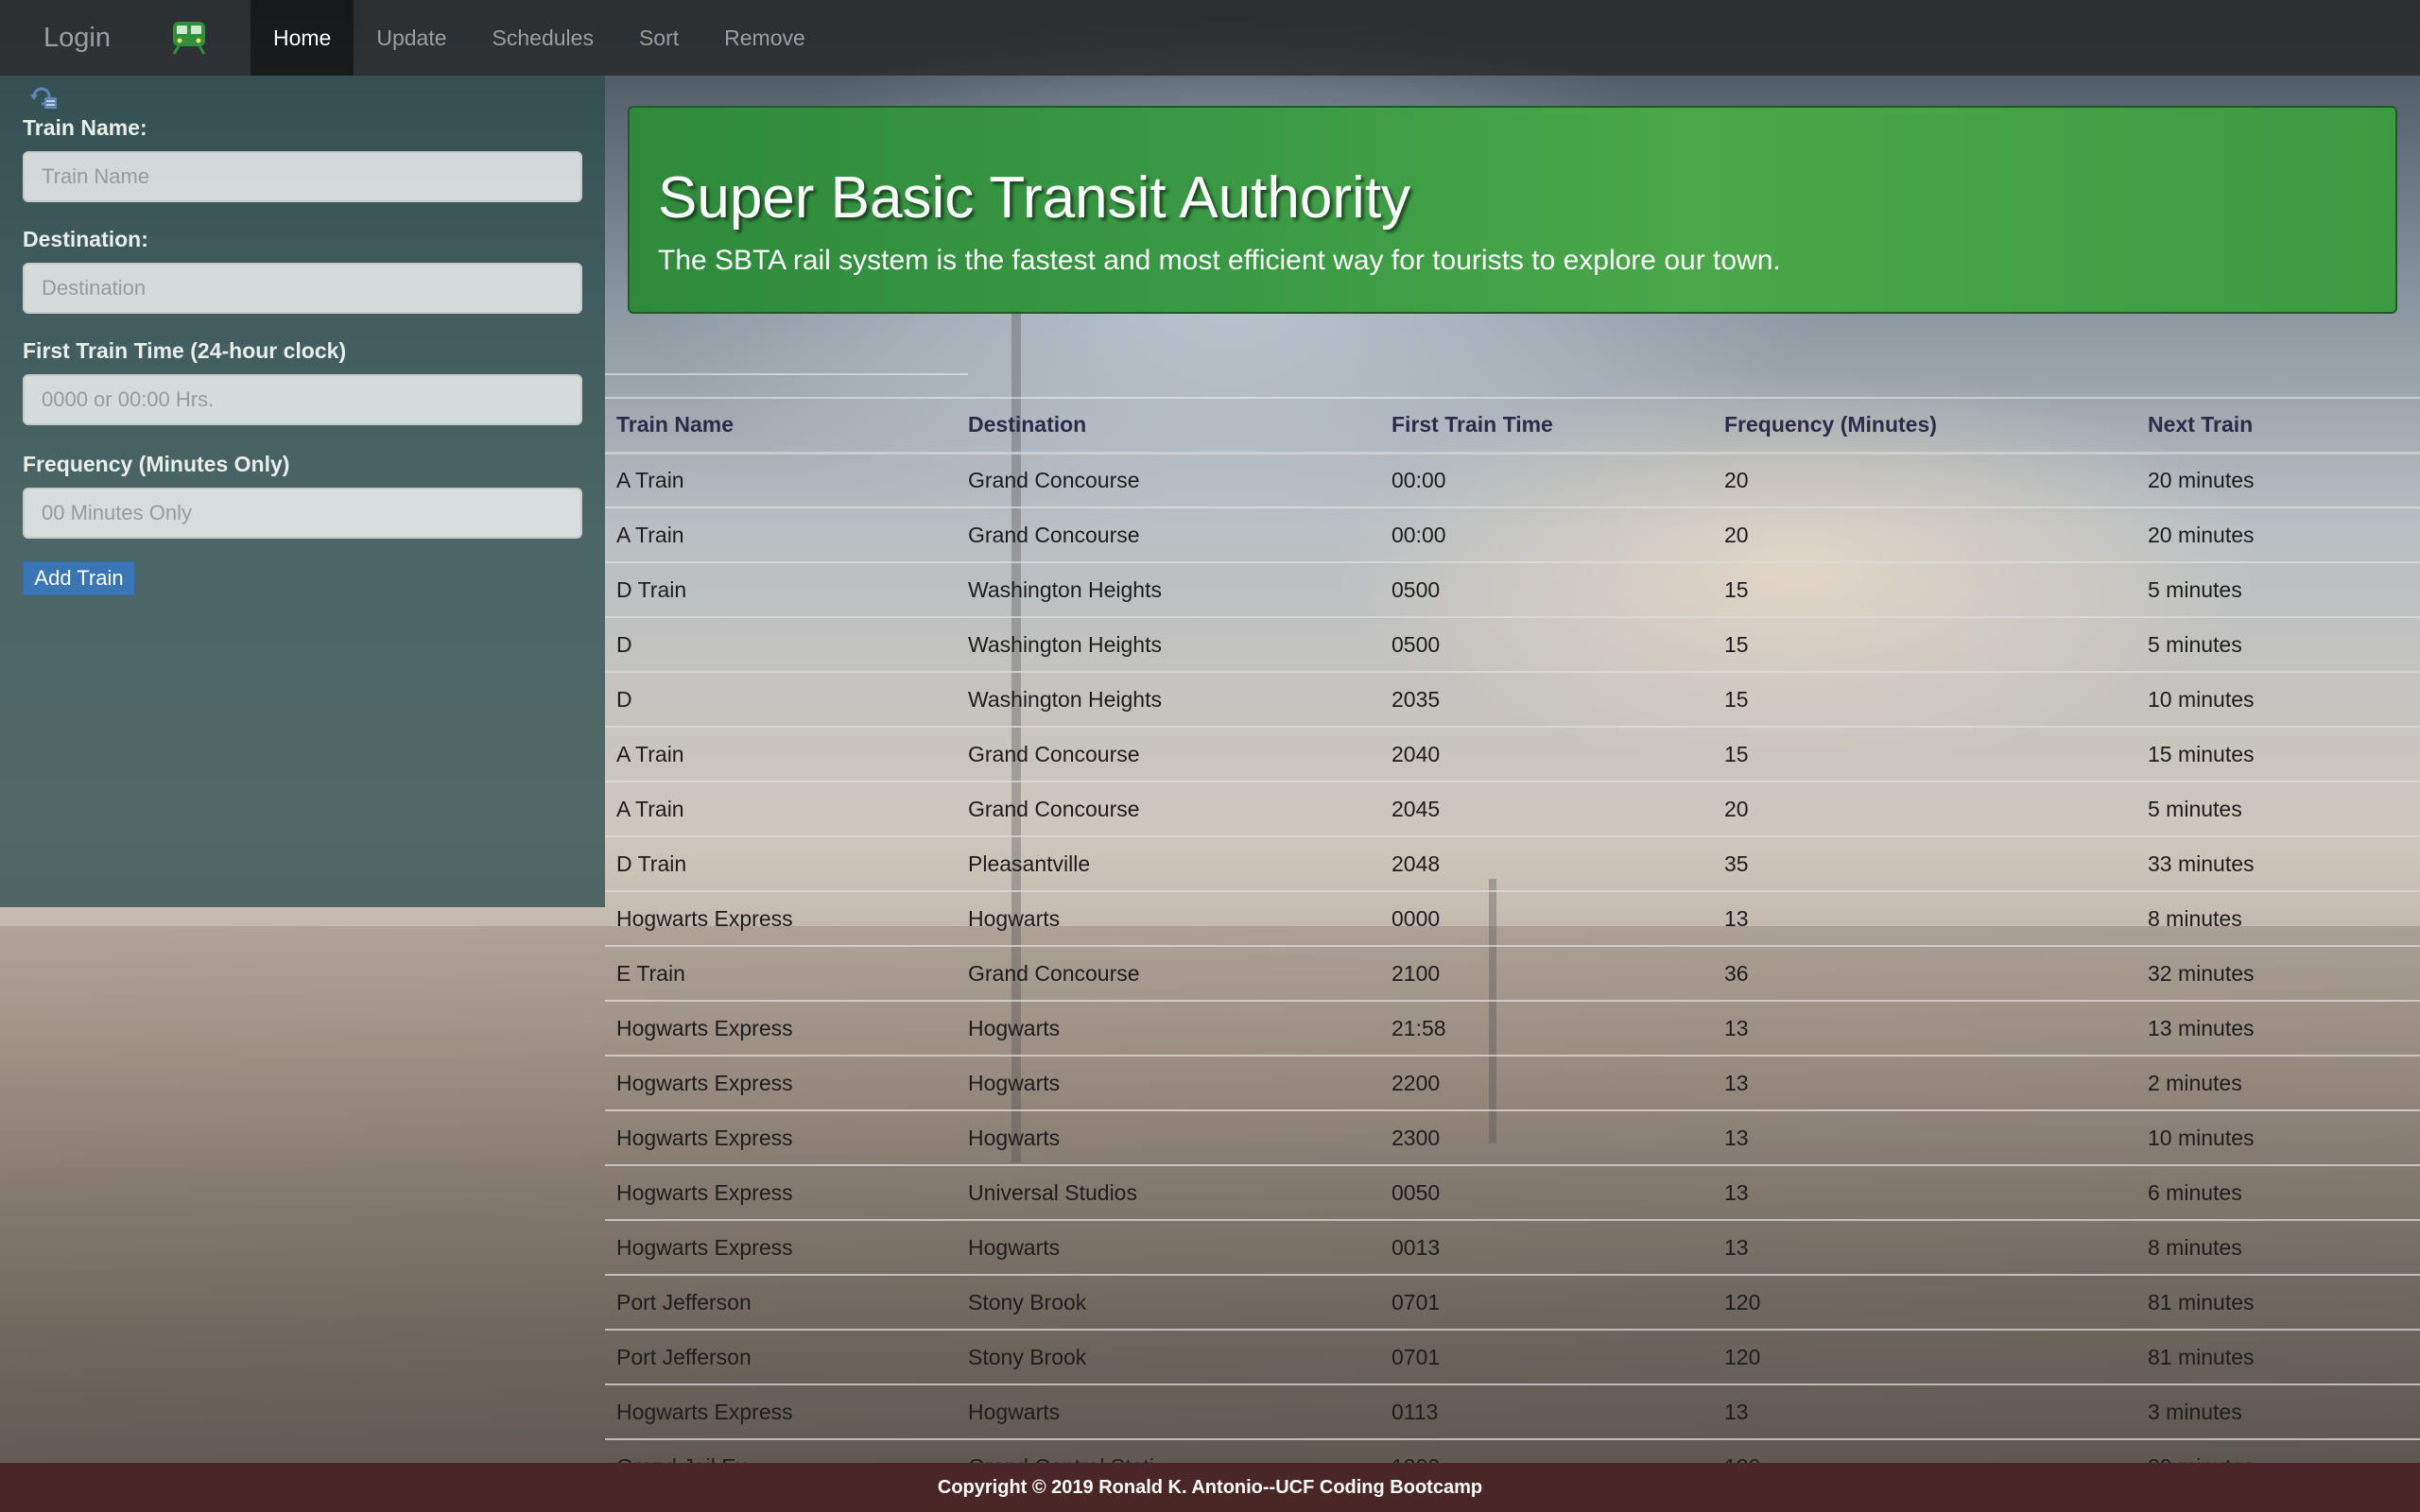 This screenshot has width=2420, height=1512. What do you see at coordinates (786, 1450) in the screenshot?
I see `table-cell: Grand Jail Ex` at bounding box center [786, 1450].